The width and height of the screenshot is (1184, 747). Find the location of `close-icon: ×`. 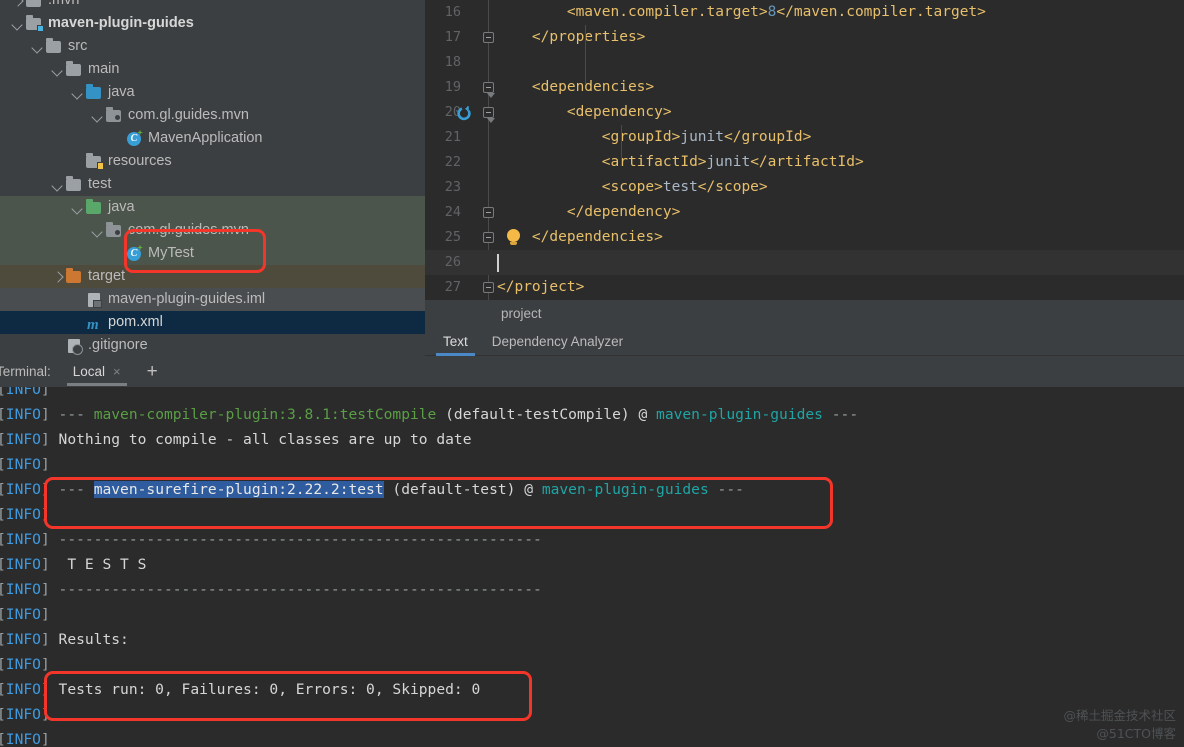

close-icon: × is located at coordinates (117, 371).